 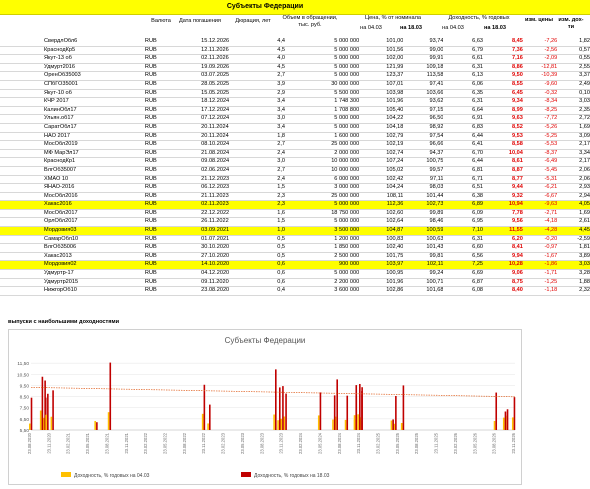 I want to click on y-tick-label: 10,50, so click(x=23, y=375).